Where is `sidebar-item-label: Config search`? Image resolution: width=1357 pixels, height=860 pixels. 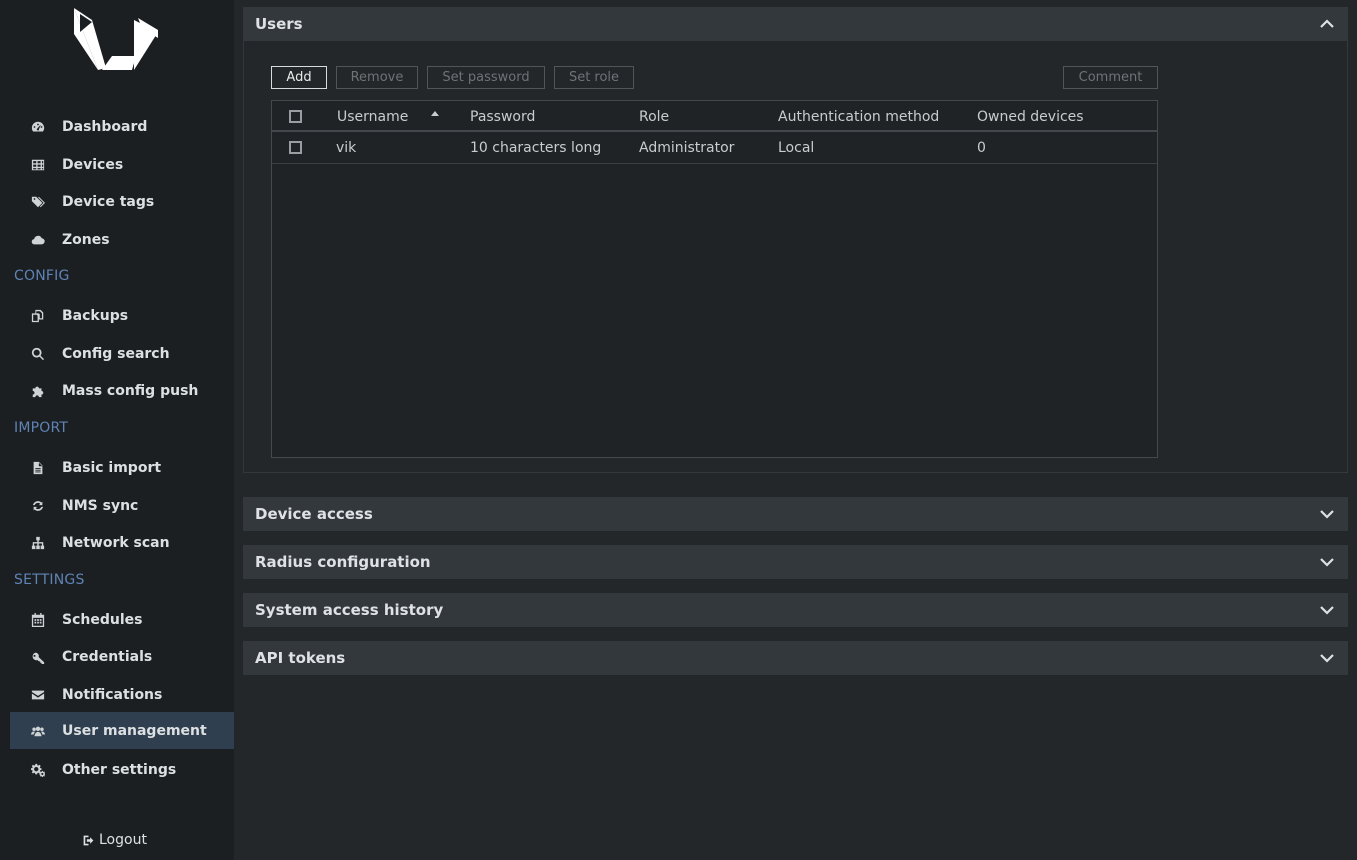 sidebar-item-label: Config search is located at coordinates (116, 353).